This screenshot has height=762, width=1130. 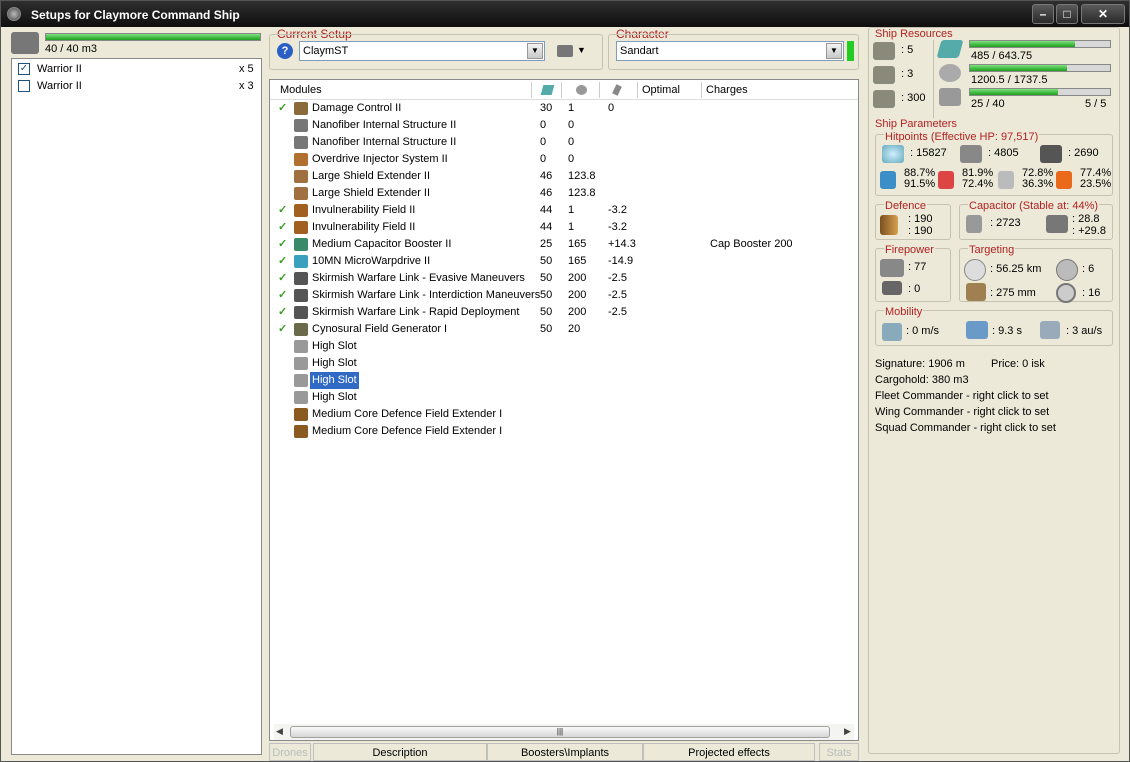 I want to click on module-name: Damage Control II, so click(x=357, y=108).